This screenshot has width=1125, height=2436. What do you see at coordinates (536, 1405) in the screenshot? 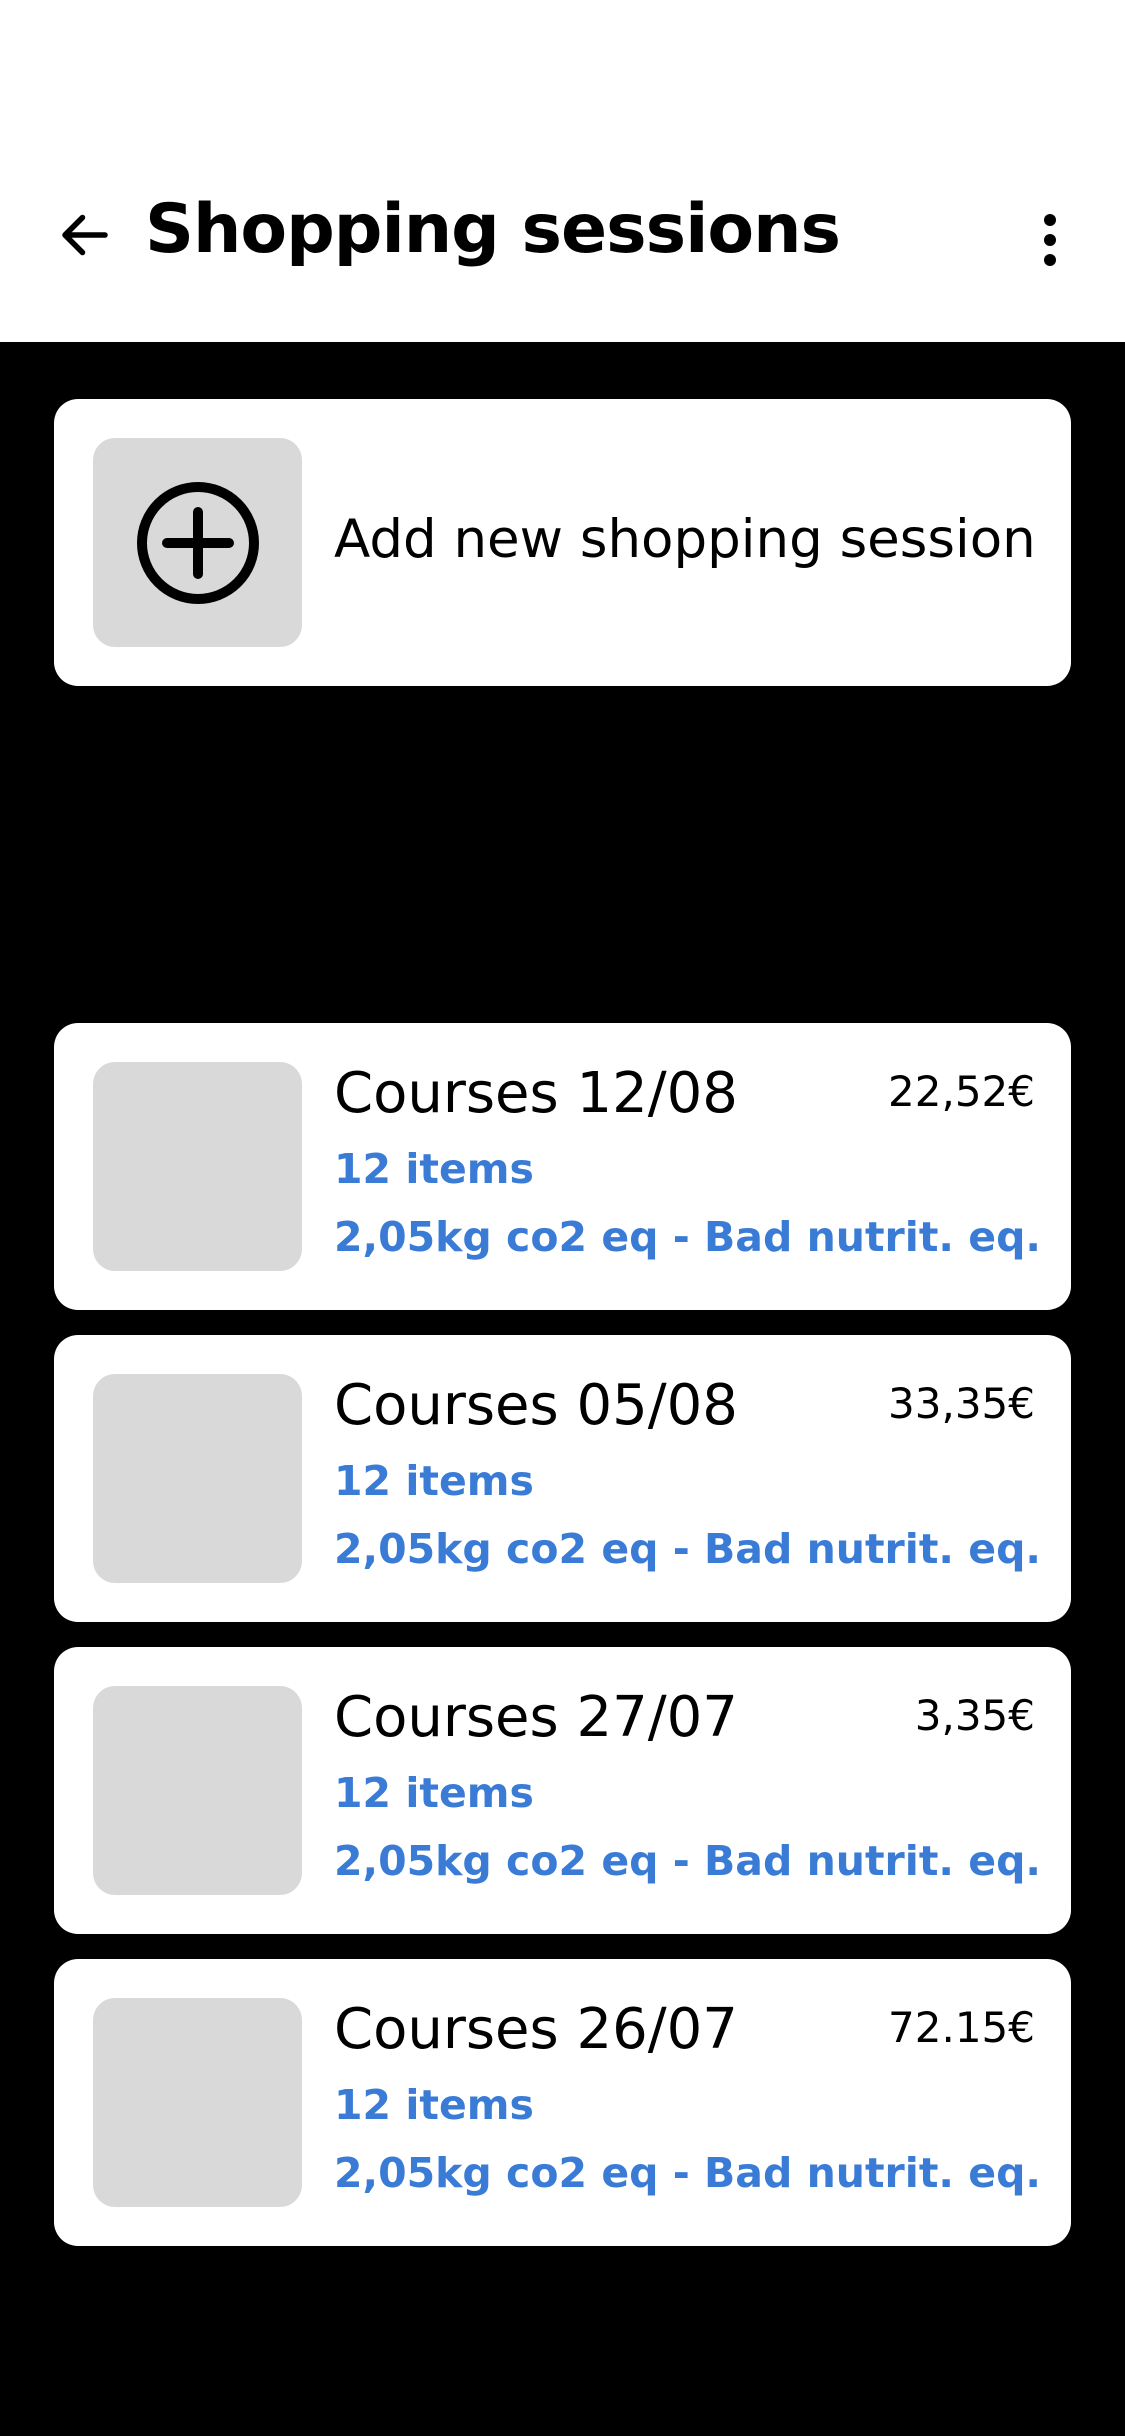
I see `session-title: Courses 05/08` at bounding box center [536, 1405].